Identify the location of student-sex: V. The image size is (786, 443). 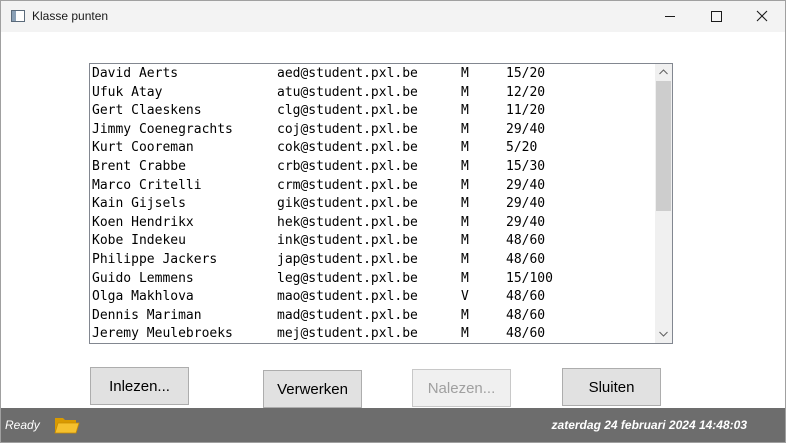
(465, 297).